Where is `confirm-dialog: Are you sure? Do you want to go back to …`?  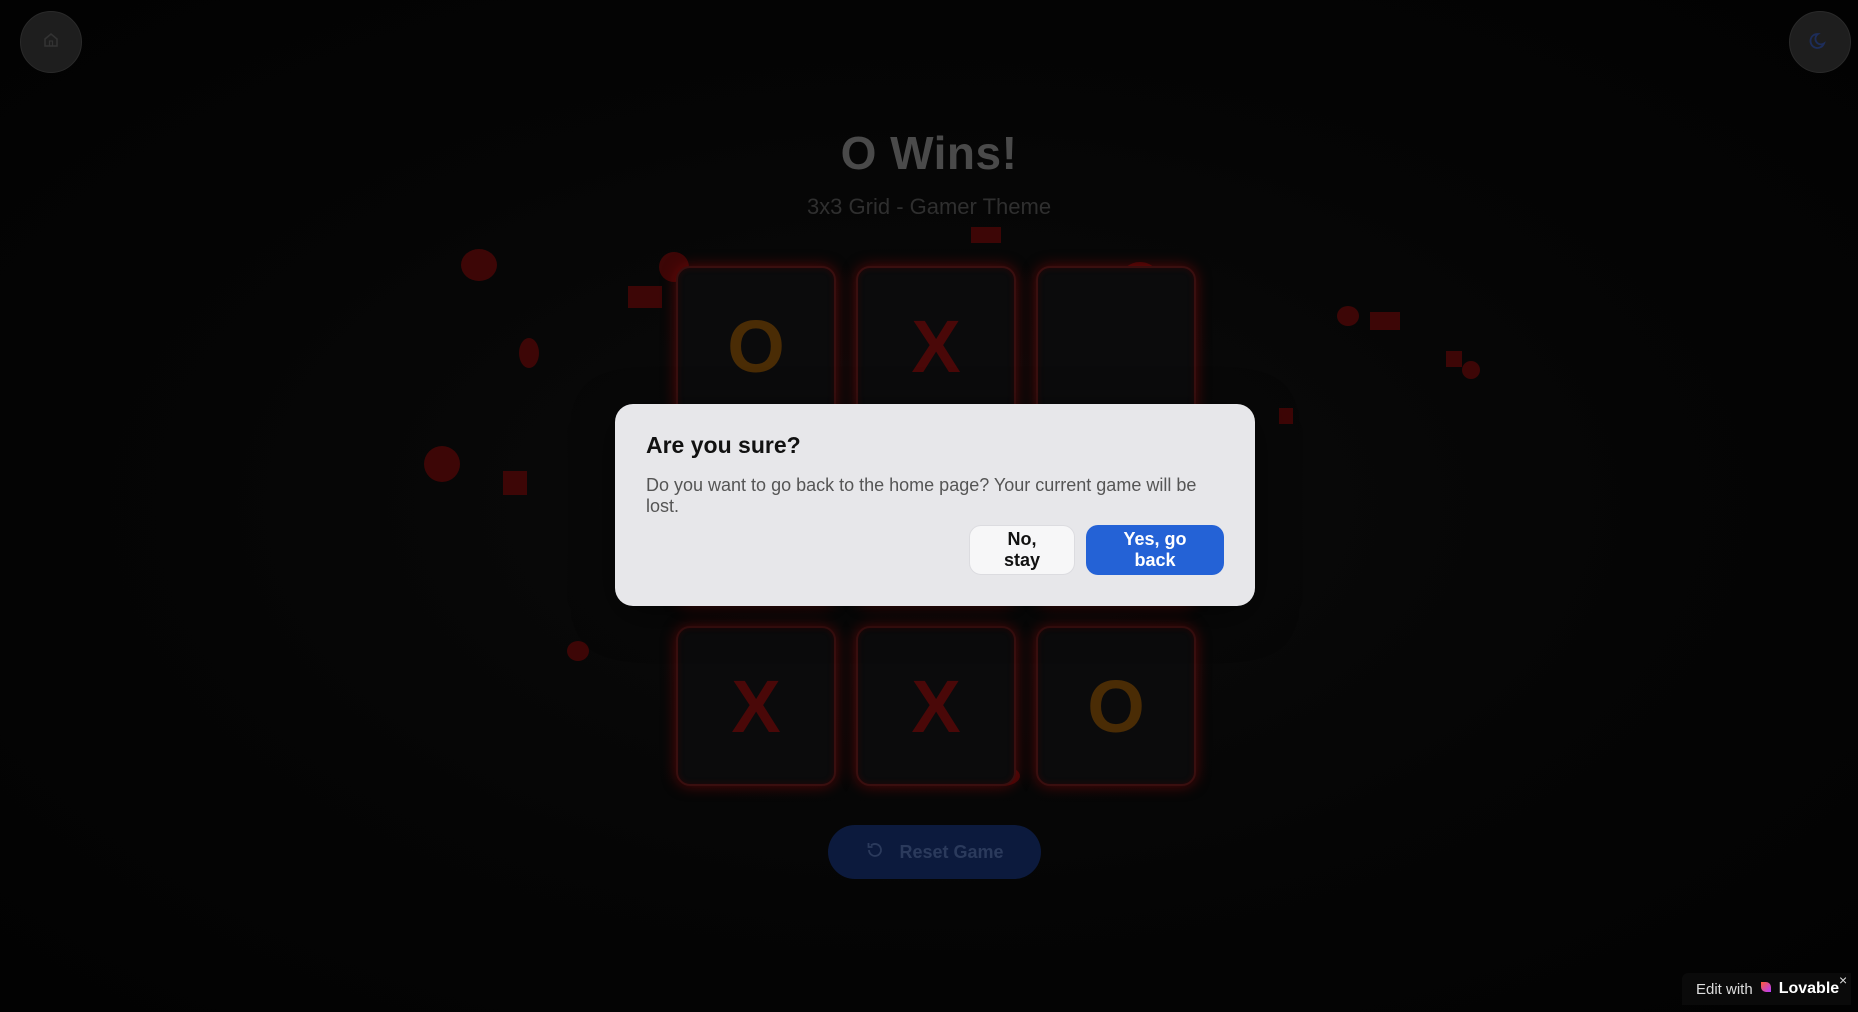
confirm-dialog: Are you sure? Do you want to go back to … is located at coordinates (935, 505).